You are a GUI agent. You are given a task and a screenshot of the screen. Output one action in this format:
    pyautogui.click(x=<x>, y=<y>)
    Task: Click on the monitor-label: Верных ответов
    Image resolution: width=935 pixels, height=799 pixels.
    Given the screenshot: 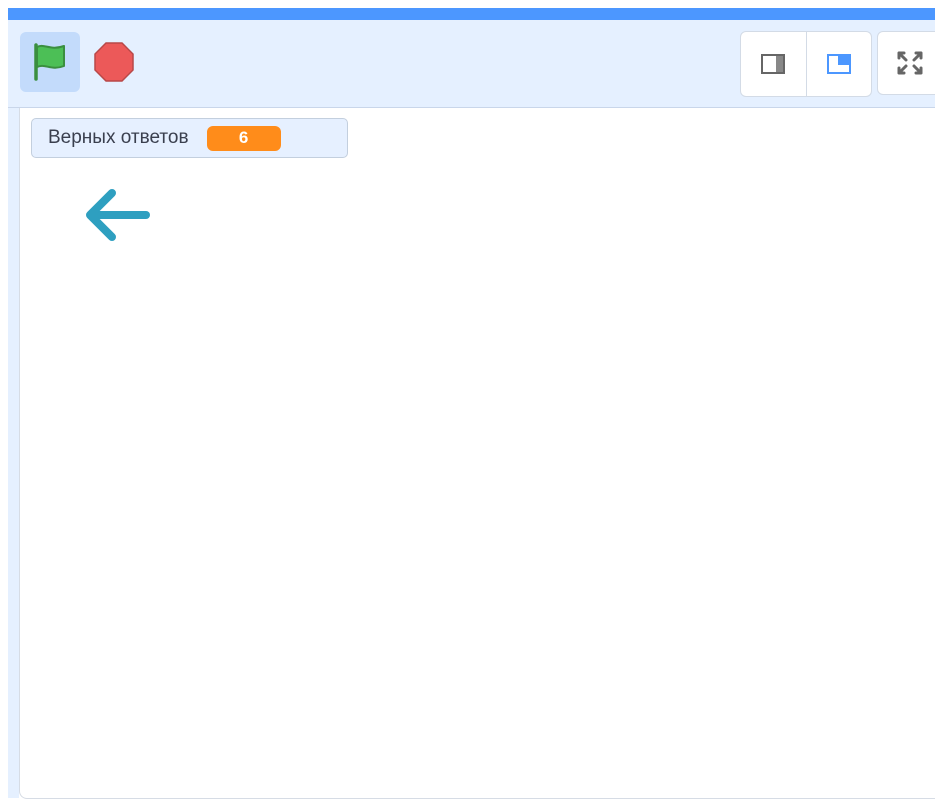 What is the action you would take?
    pyautogui.click(x=118, y=137)
    